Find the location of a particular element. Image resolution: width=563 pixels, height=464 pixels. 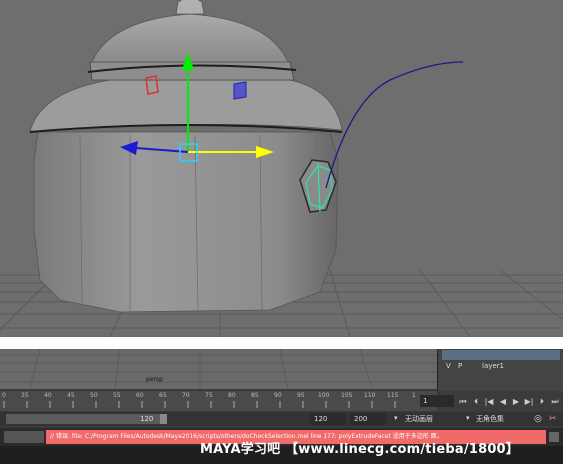

tick-label: 65 is located at coordinates (163, 395).